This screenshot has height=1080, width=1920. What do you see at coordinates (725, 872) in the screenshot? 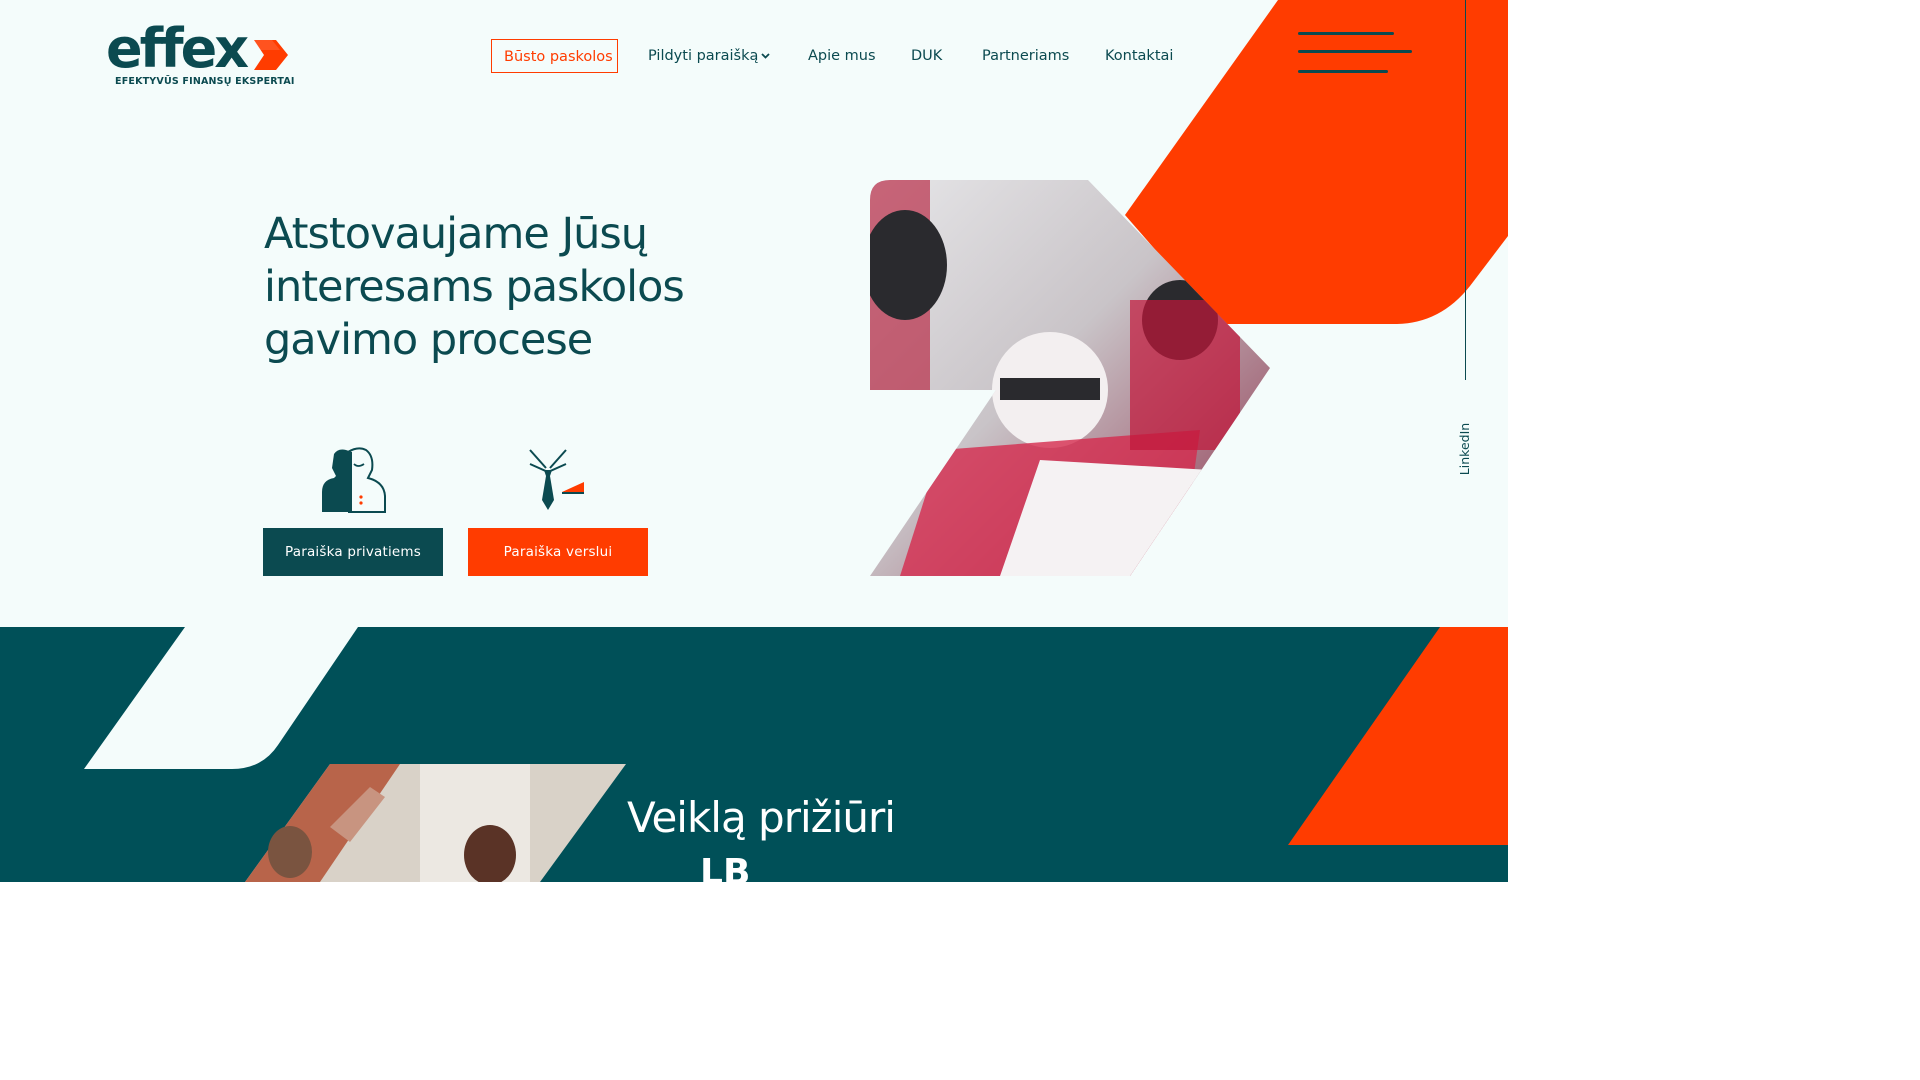
I see `bank-of-lithuania-logo: LB` at bounding box center [725, 872].